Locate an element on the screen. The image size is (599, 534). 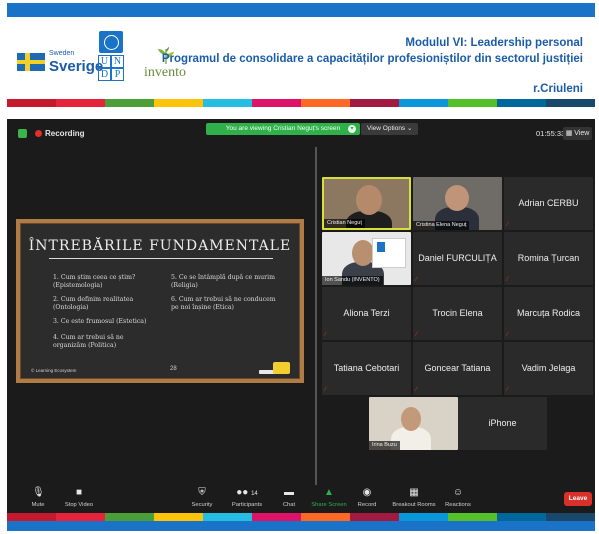
undp-letter: D is located at coordinates (104, 74).